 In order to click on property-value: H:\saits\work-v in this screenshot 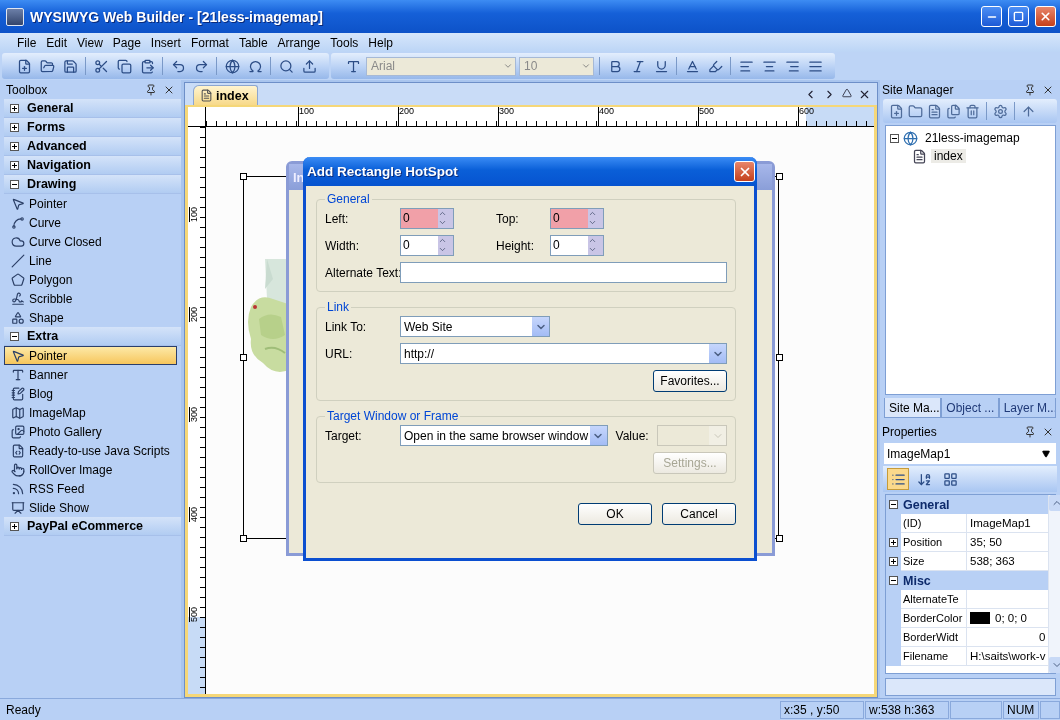, I will do `click(1008, 656)`.